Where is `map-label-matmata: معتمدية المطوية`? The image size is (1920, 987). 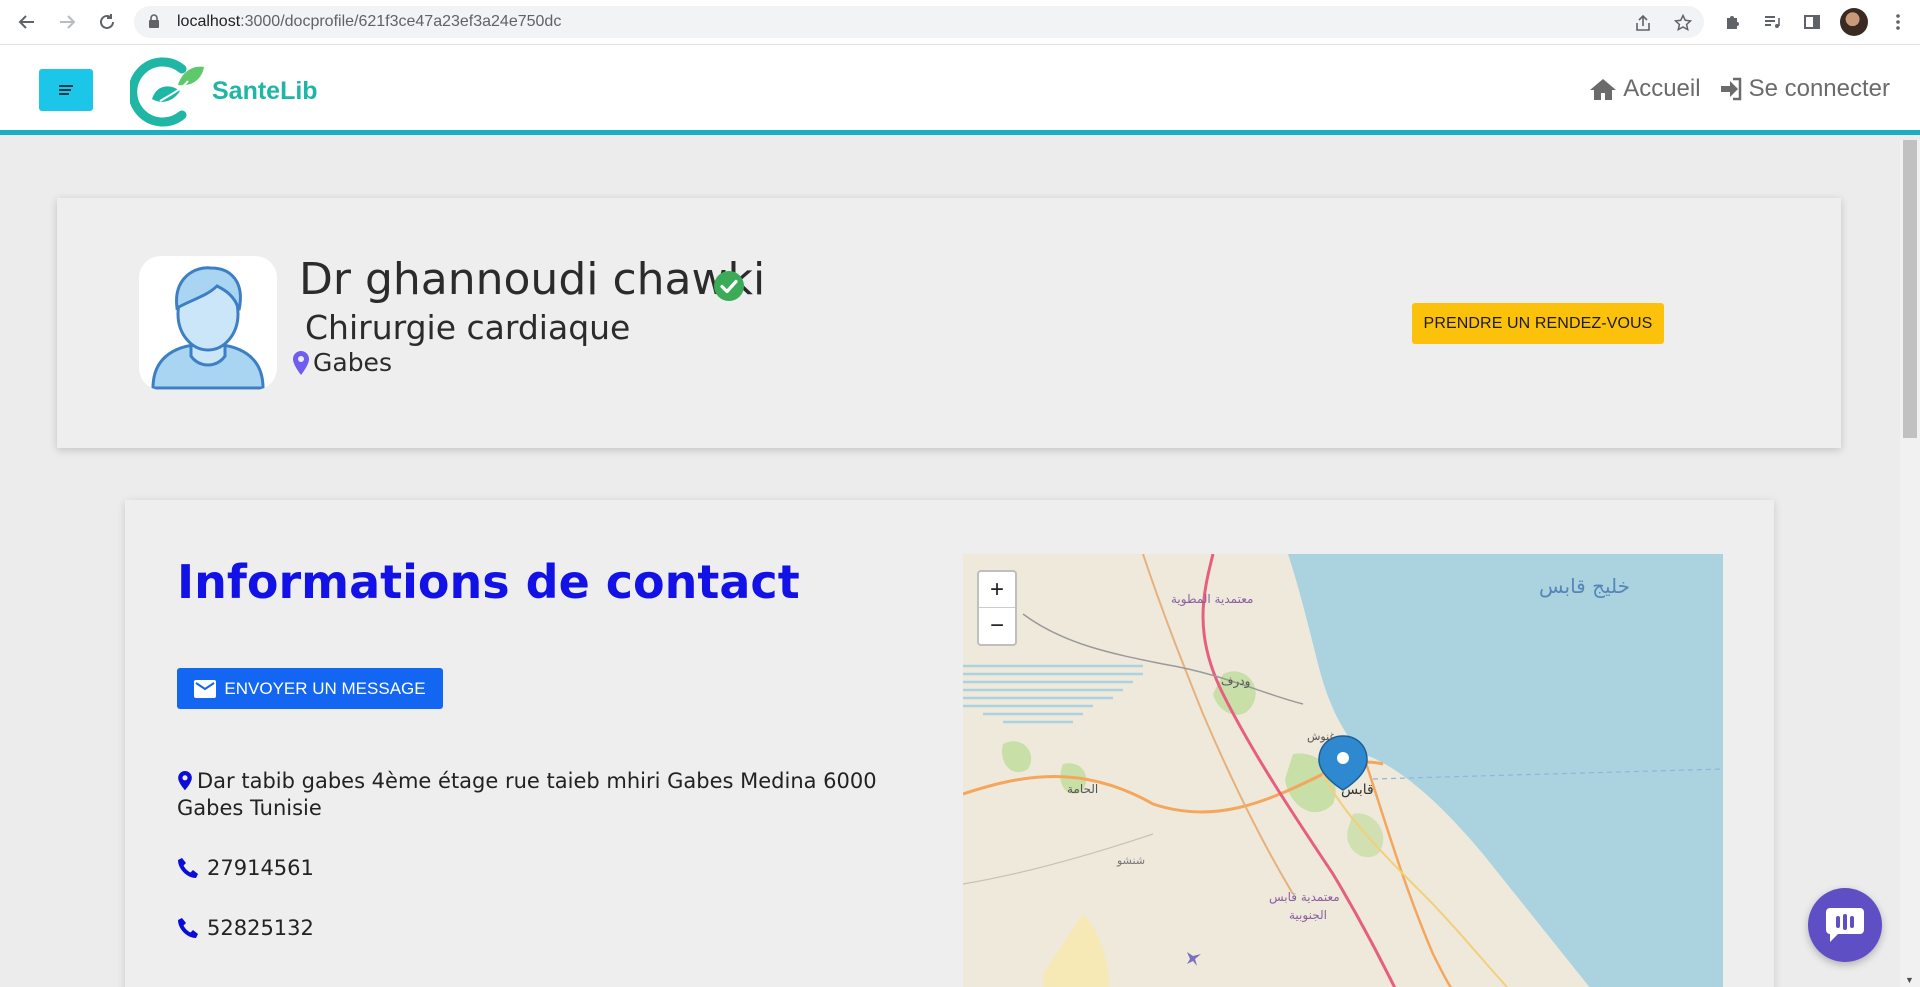
map-label-matmata: معتمدية المطوية is located at coordinates (1212, 599).